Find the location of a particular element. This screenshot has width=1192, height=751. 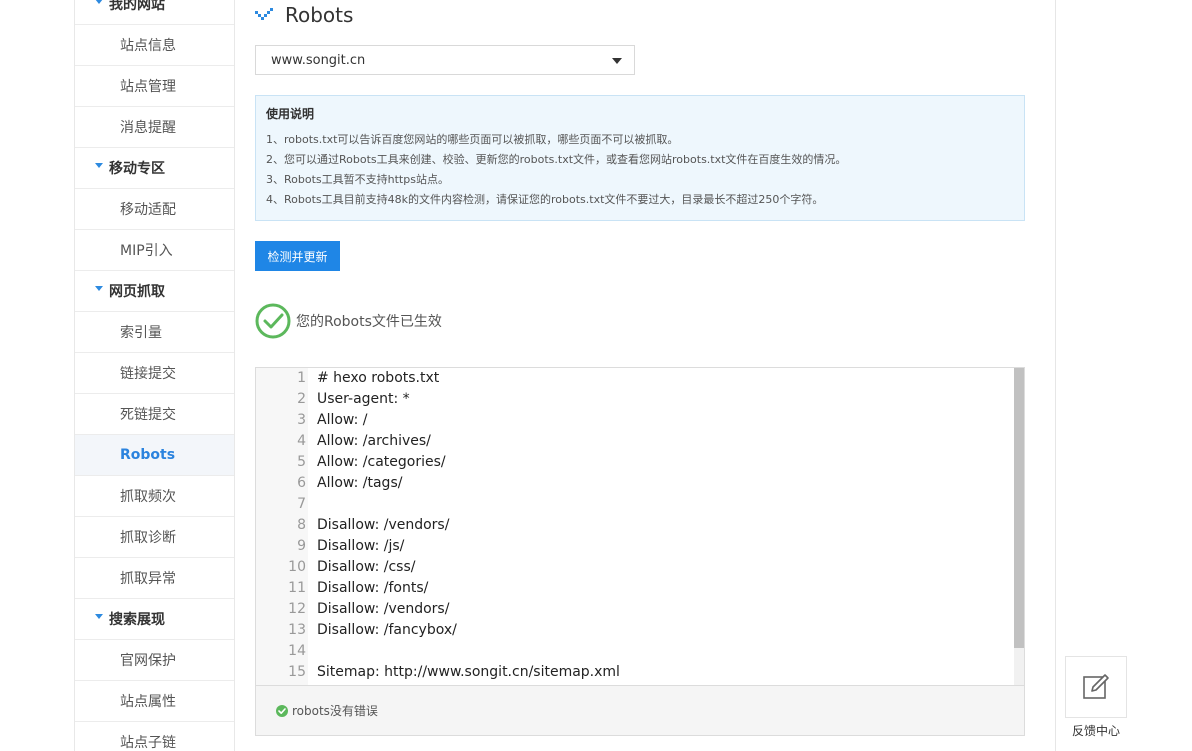

line-text: Disallow: /fonts/ is located at coordinates (373, 588).